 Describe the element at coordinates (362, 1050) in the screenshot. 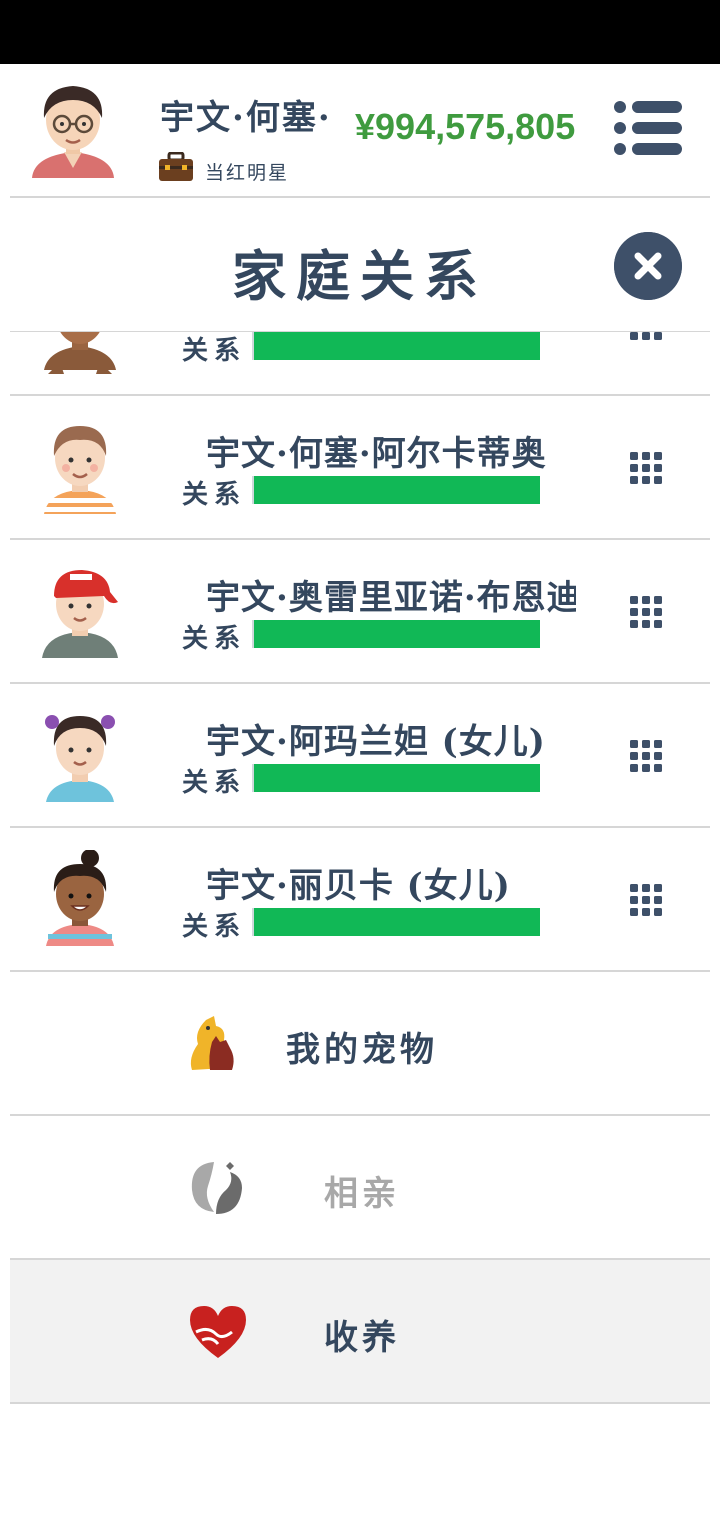

I see `my-pets-label: 我的宠物` at that location.